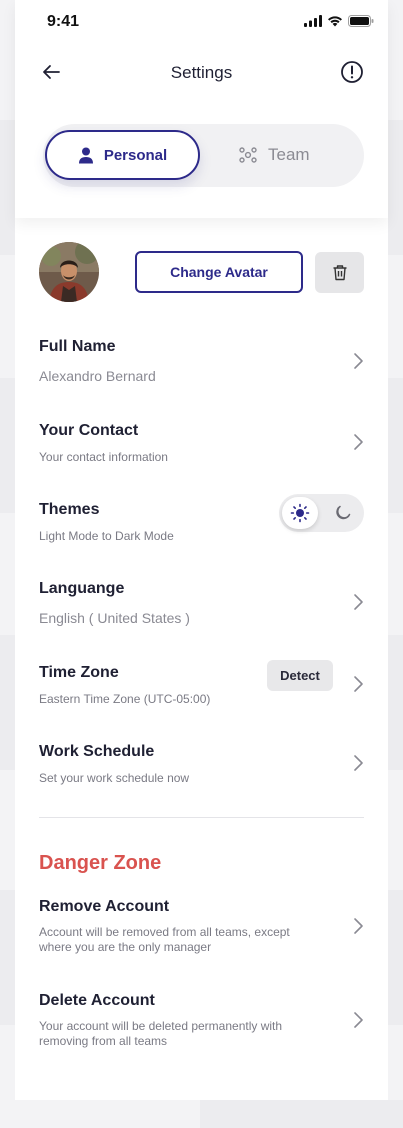 This screenshot has height=1128, width=403. I want to click on page-title: Settings, so click(201, 72).